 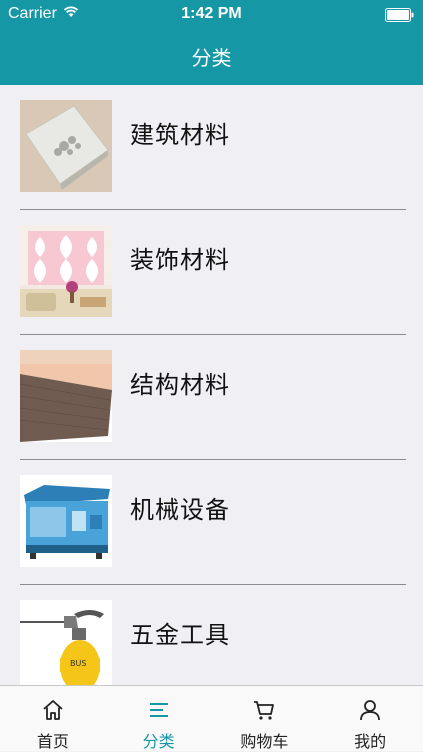 What do you see at coordinates (264, 741) in the screenshot?
I see `tab-label: 购物车` at bounding box center [264, 741].